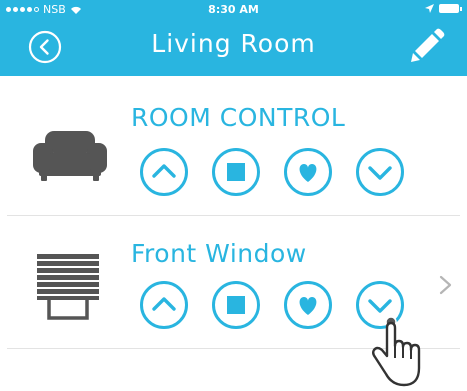 The image size is (467, 391). I want to click on pencil-icon, so click(428, 45).